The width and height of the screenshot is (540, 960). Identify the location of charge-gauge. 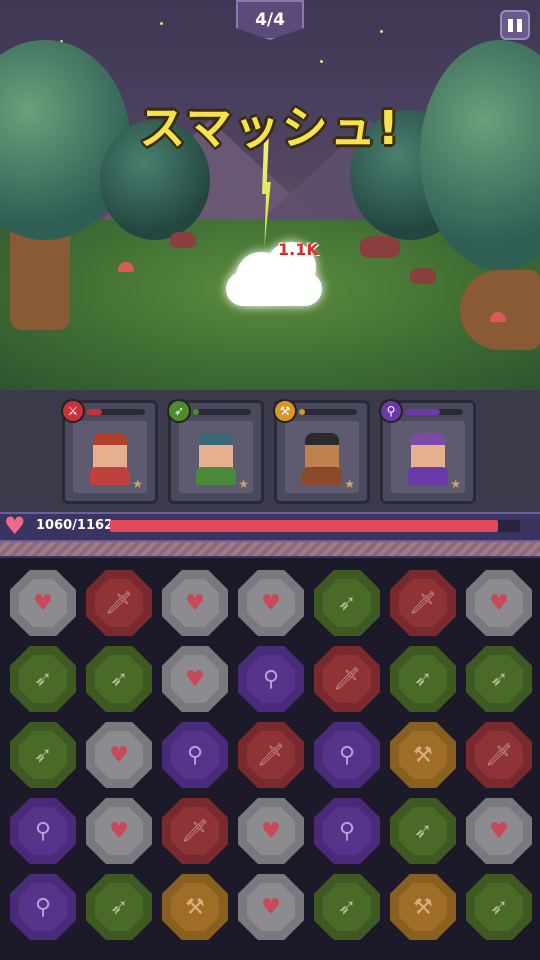
(270, 550).